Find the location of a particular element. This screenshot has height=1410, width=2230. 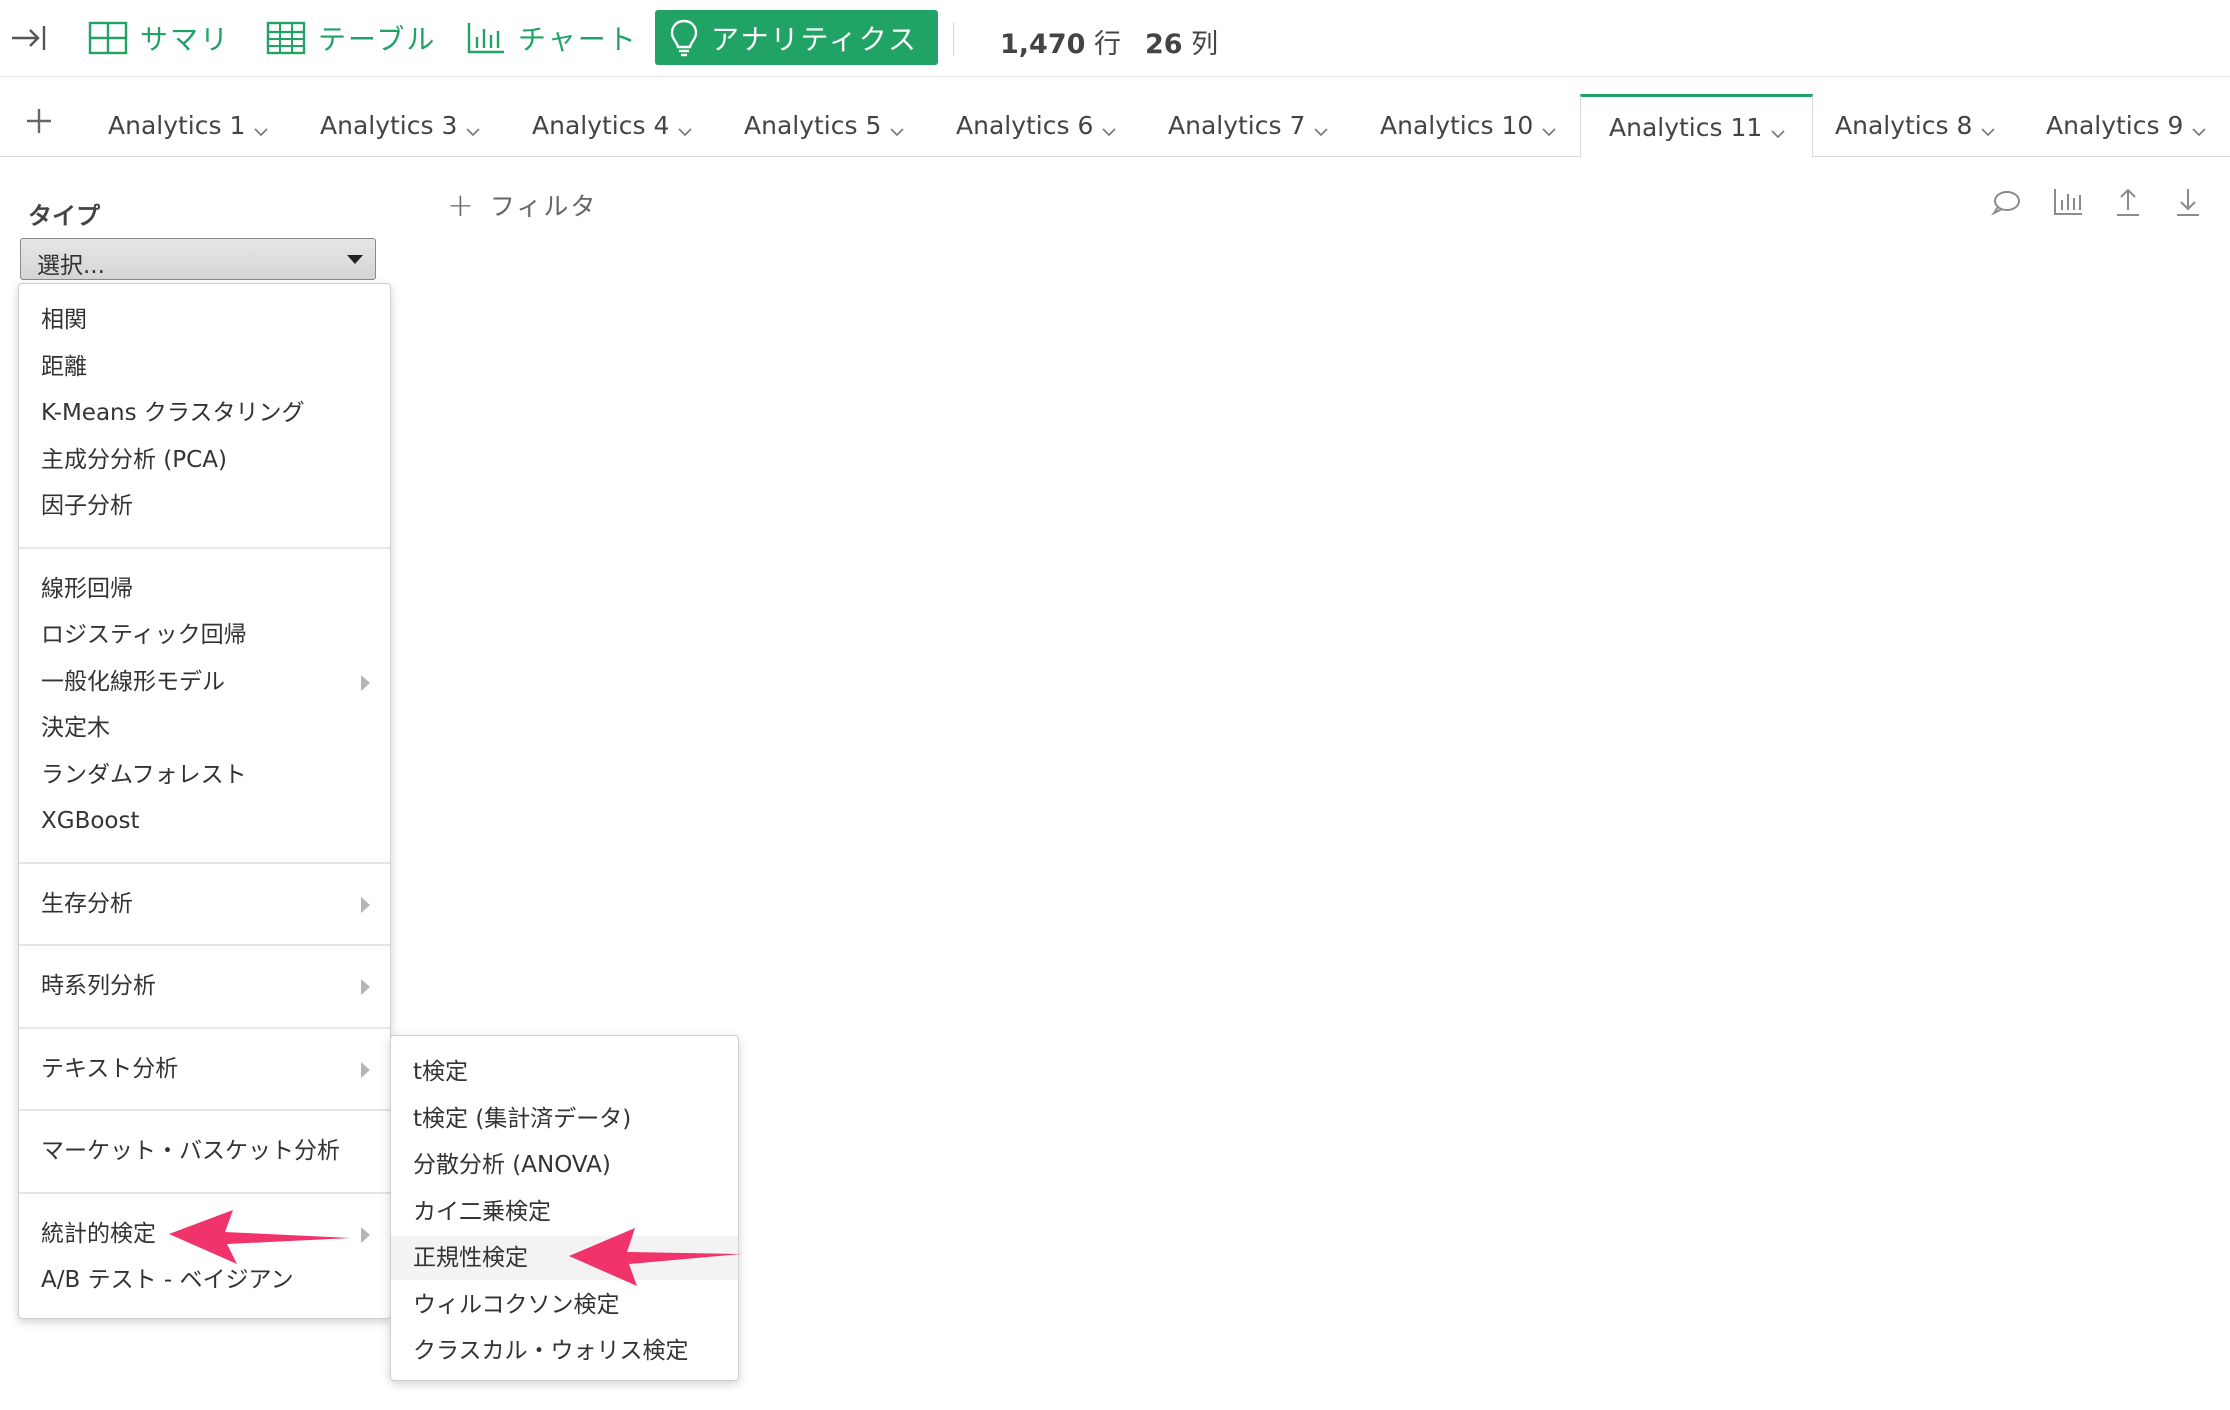

bar-chart-icon is located at coordinates (2068, 202).